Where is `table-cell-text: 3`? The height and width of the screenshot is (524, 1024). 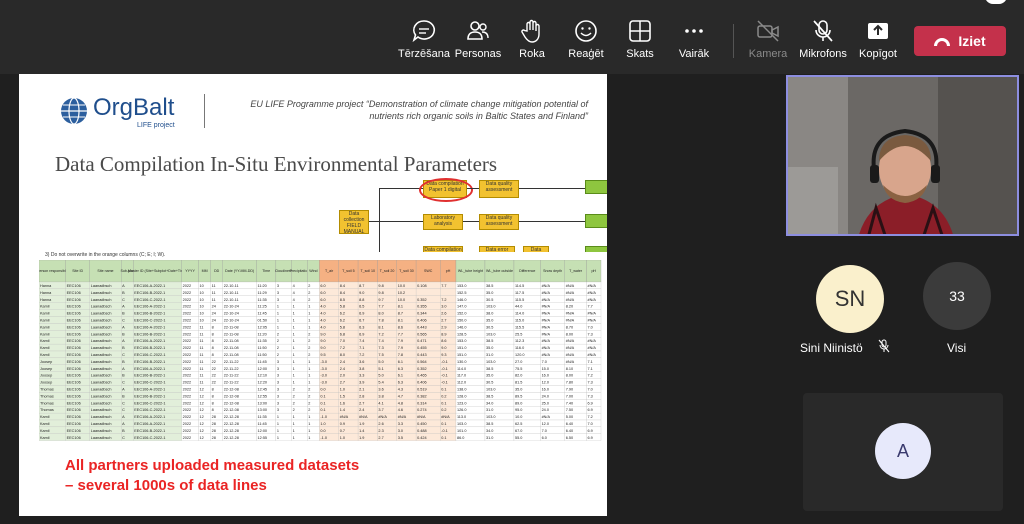 table-cell-text: 3 is located at coordinates (278, 369).